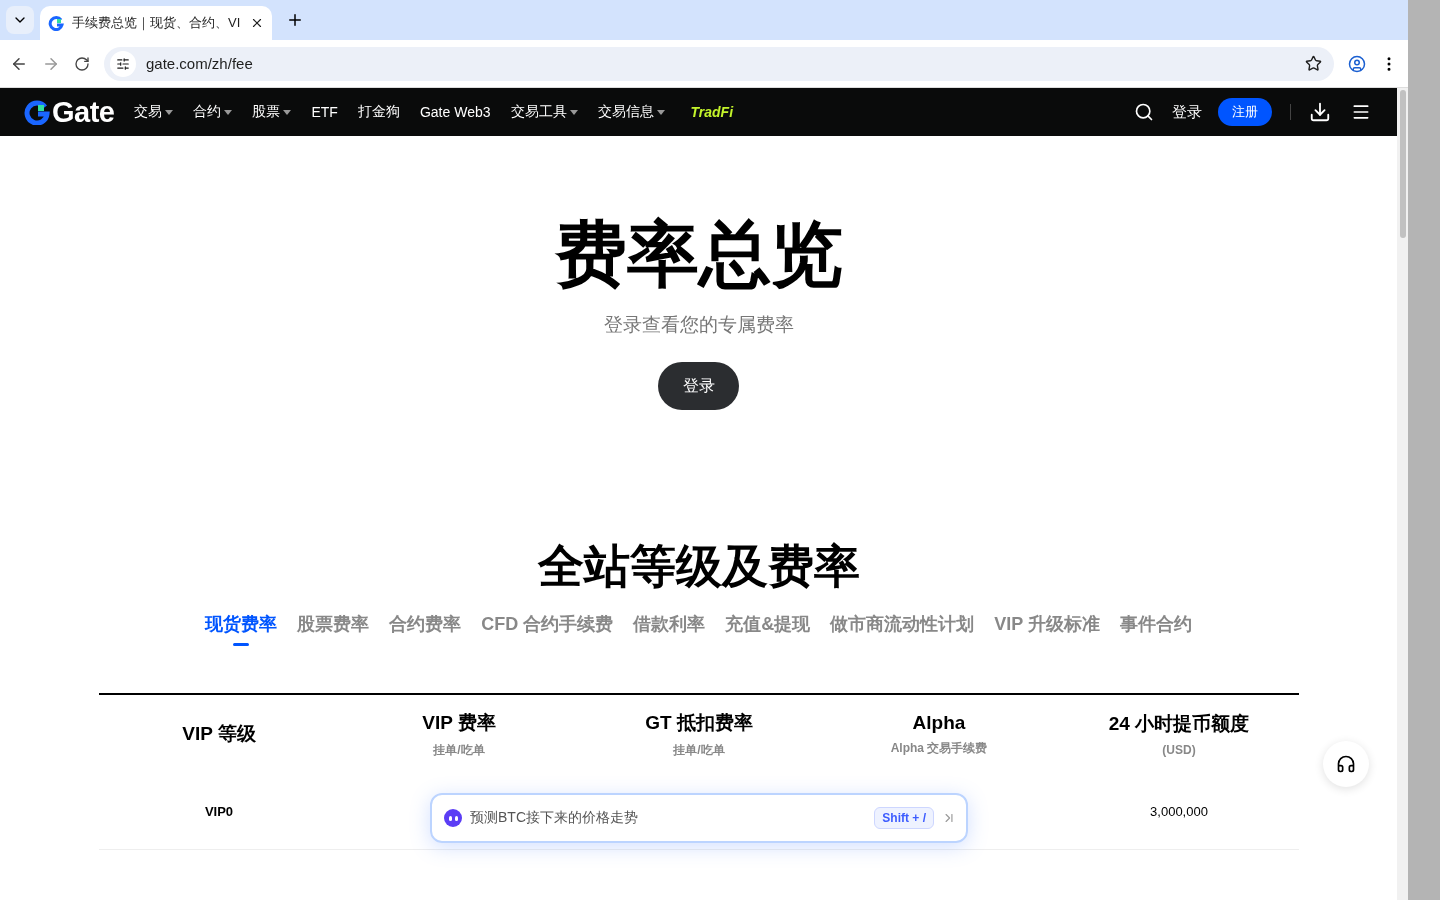  Describe the element at coordinates (698, 386) in the screenshot. I see `login-button: 登录` at that location.